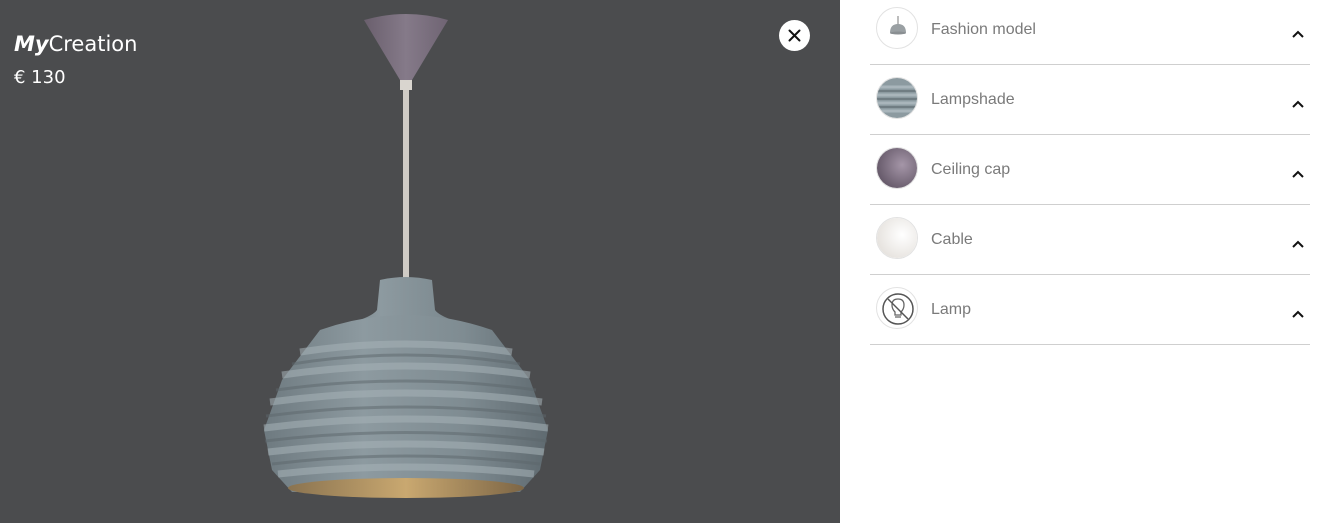  Describe the element at coordinates (31, 44) in the screenshot. I see `brand-prefix: My` at that location.